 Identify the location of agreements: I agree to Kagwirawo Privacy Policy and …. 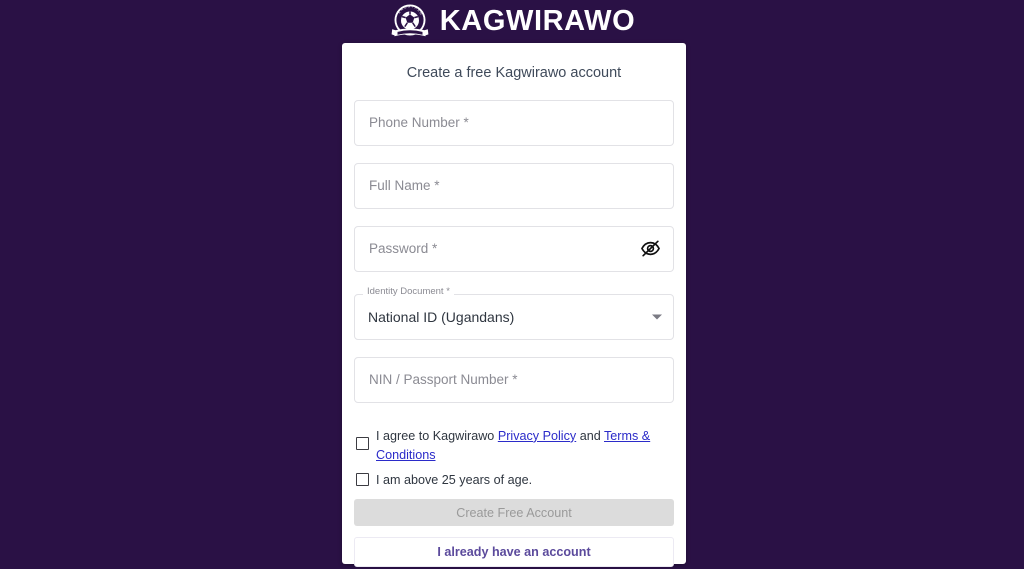
(514, 459).